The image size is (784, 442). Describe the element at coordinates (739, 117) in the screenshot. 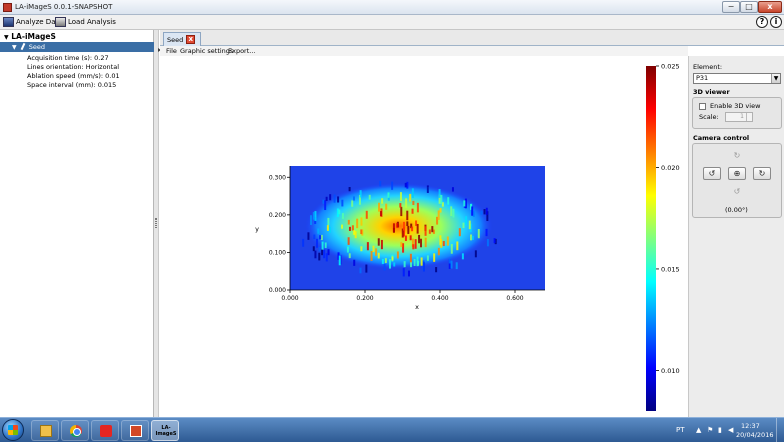

I see `scale-spinner: 1` at that location.